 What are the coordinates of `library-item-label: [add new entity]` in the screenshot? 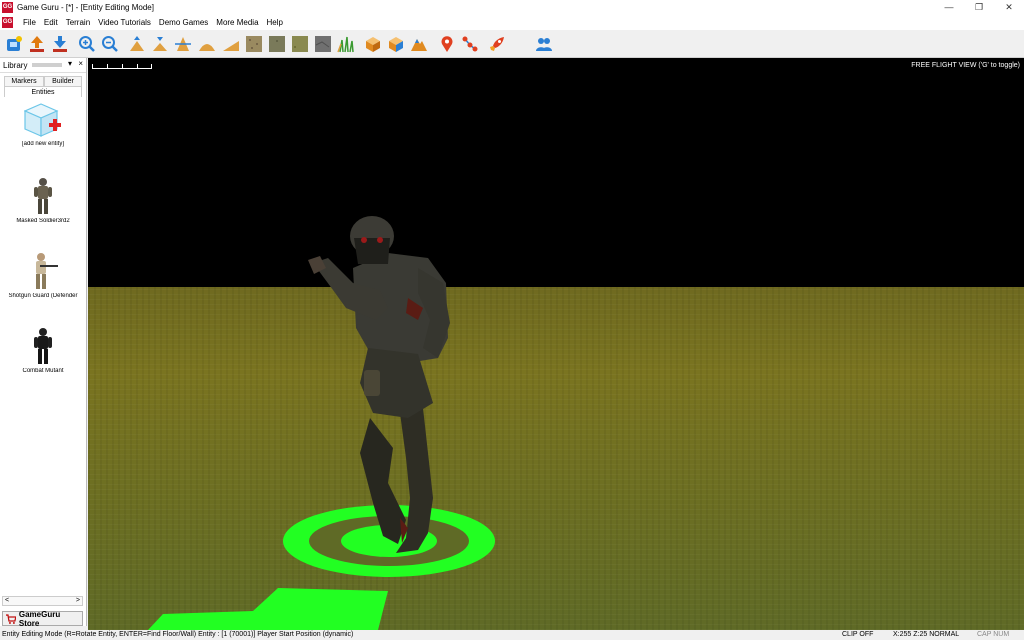 It's located at (43, 144).